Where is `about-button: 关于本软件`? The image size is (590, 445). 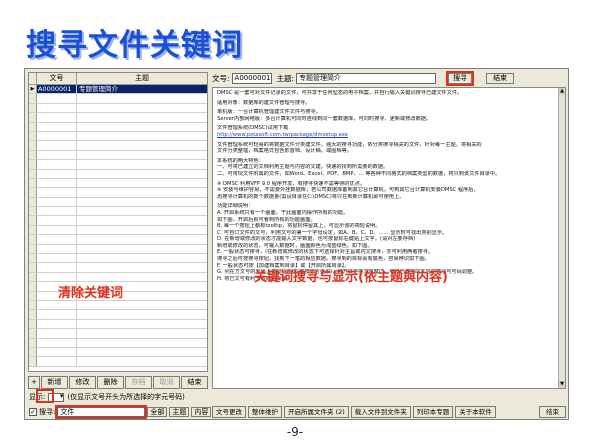
about-button: 关于本软件 is located at coordinates (475, 412).